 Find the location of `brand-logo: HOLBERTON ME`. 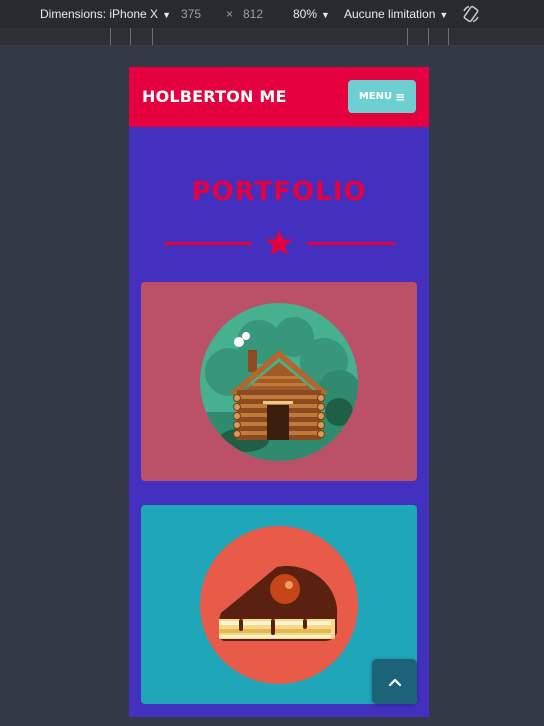

brand-logo: HOLBERTON ME is located at coordinates (214, 96).